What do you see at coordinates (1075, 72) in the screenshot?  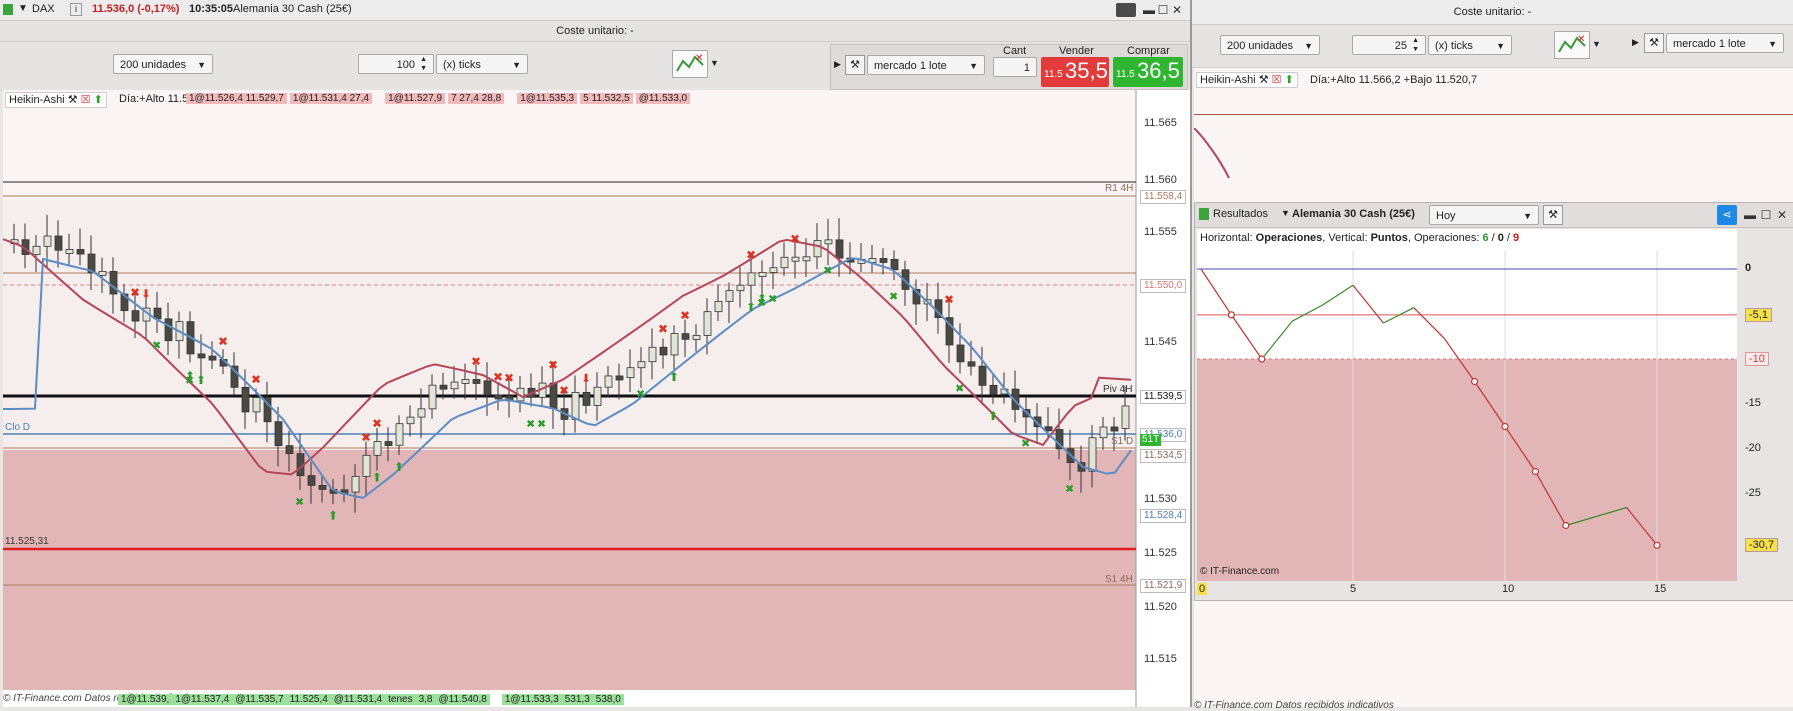 I see `sell-button: 11.5 35,5` at bounding box center [1075, 72].